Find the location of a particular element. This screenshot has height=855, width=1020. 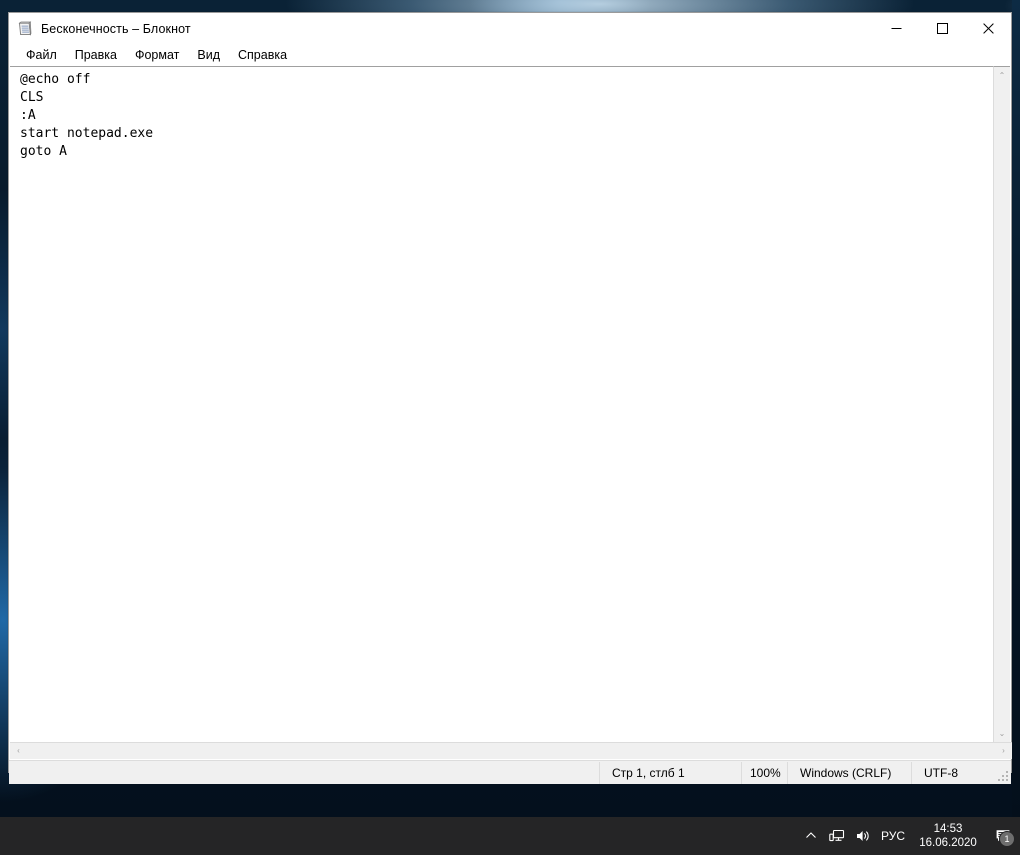

chevron-left-icon: ‹ is located at coordinates (18, 750).